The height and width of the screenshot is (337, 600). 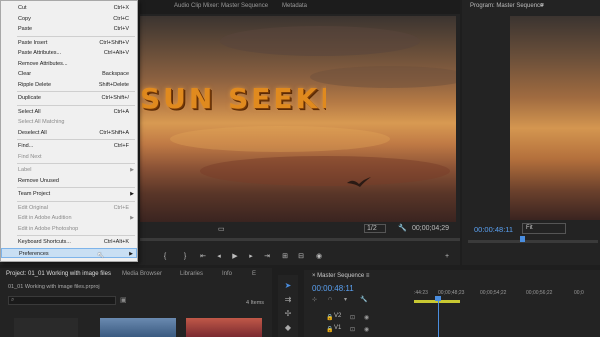 I want to click on timeline-playhead, so click(x=438, y=317).